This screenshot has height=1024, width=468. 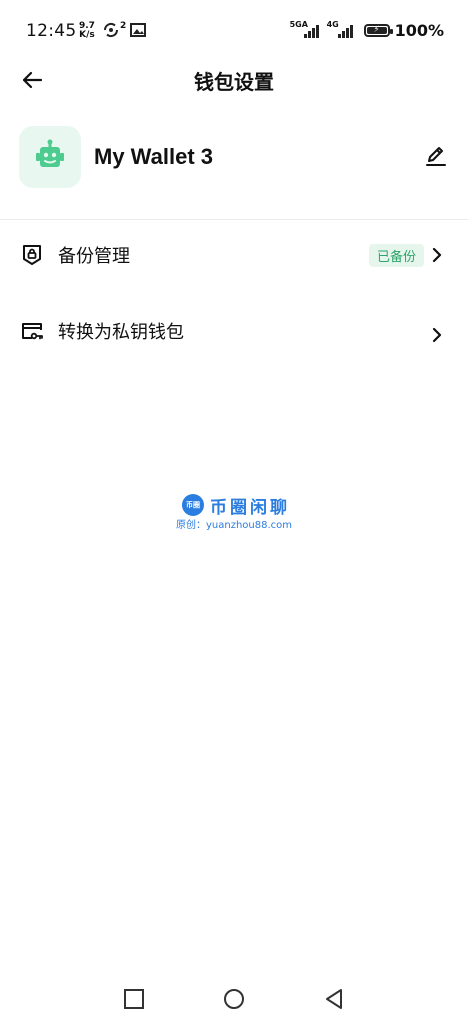 I want to click on menu-item-backup: 备份管理 已备份, so click(x=234, y=255).